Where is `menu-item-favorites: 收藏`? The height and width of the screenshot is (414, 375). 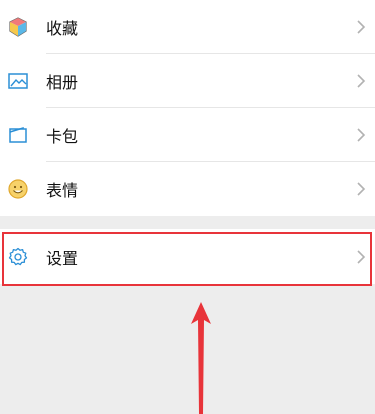 menu-item-favorites: 收藏 is located at coordinates (187, 27).